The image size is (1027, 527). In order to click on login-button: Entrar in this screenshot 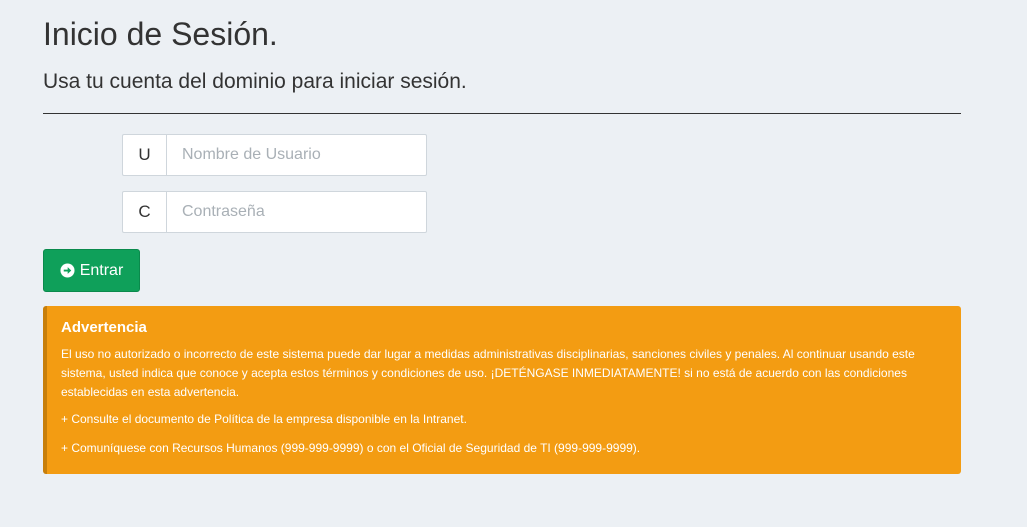, I will do `click(91, 270)`.